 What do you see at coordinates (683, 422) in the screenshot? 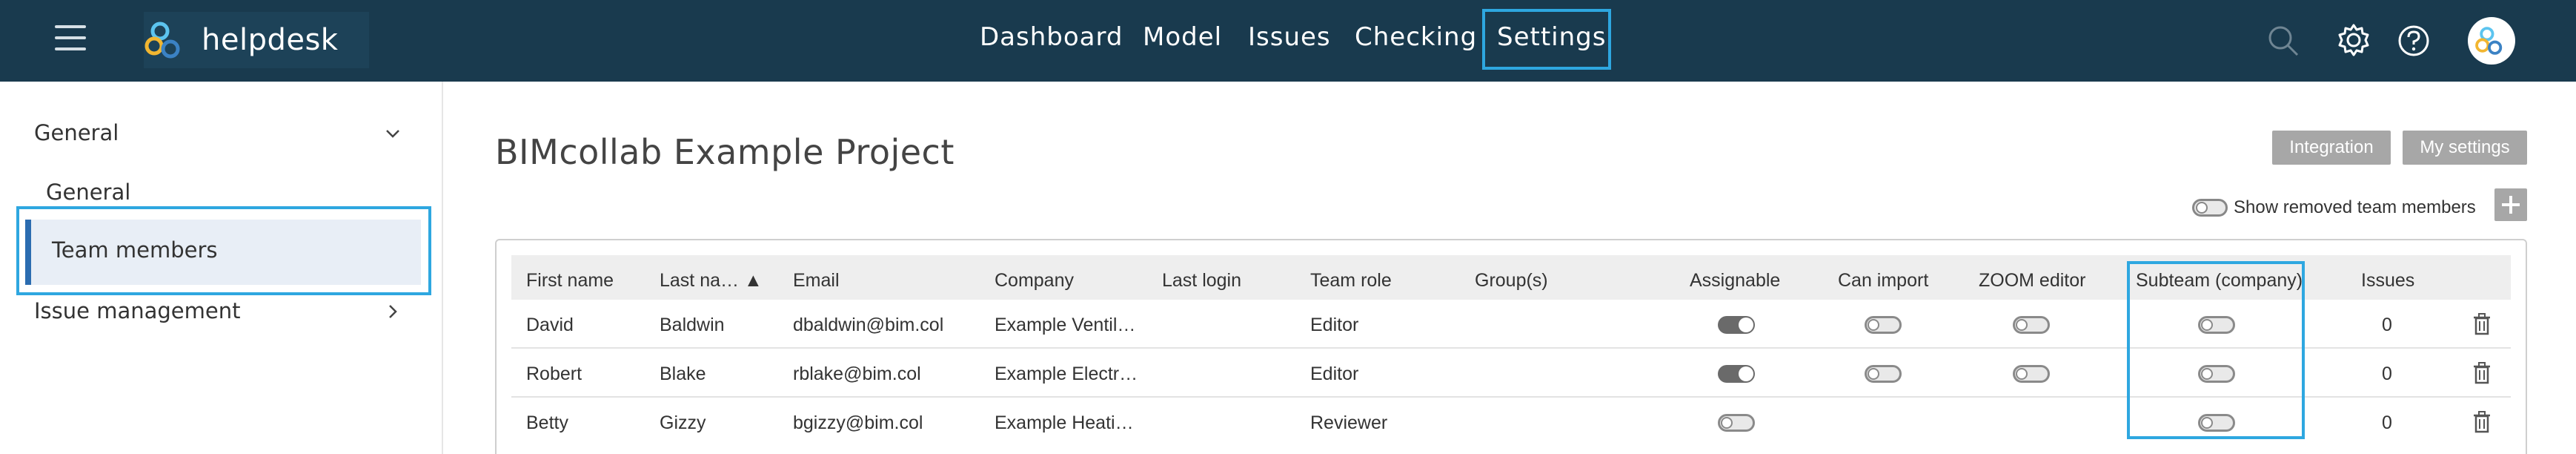
I see `cell-last-name: Gizzy` at bounding box center [683, 422].